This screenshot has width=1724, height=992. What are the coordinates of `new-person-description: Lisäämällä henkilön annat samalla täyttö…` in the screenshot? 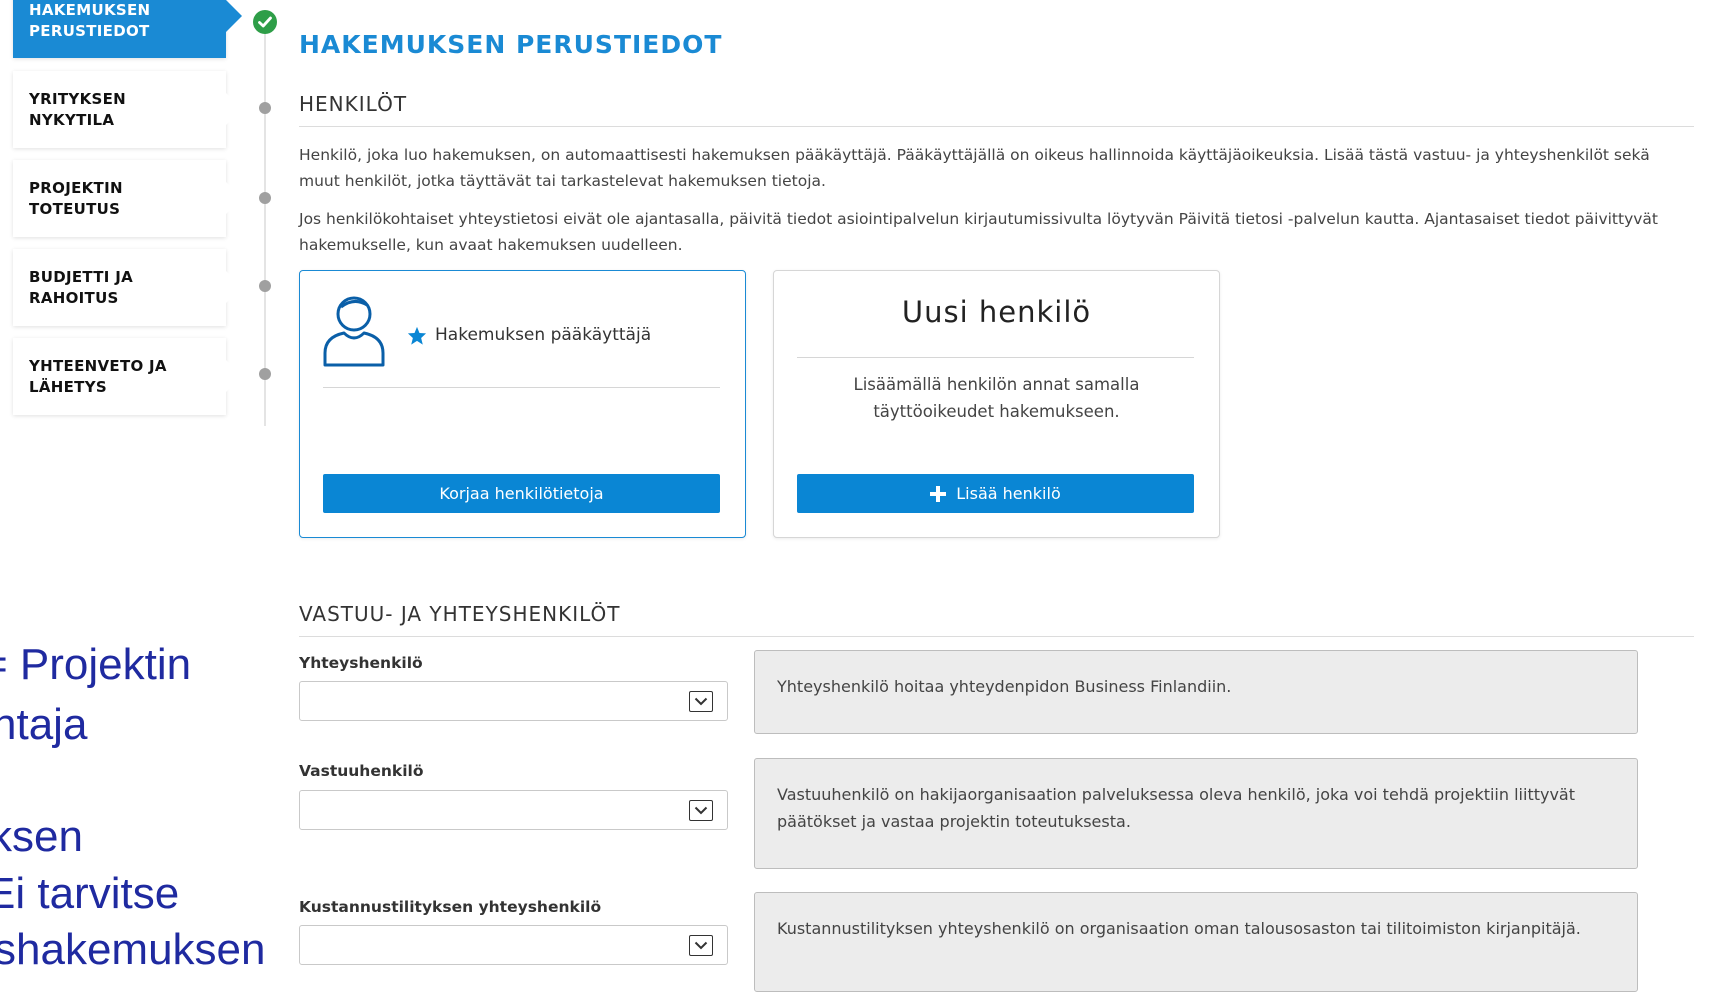 It's located at (996, 398).